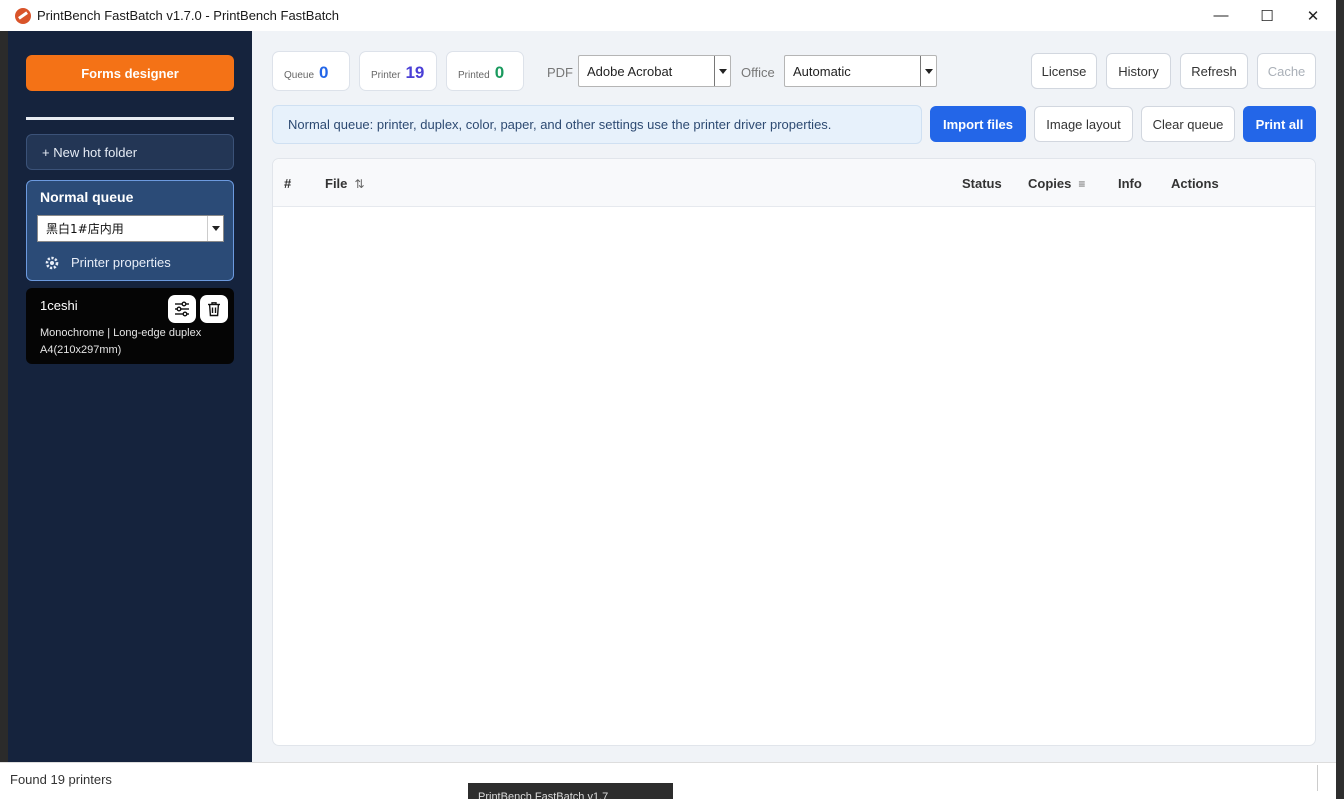 The width and height of the screenshot is (1344, 799). I want to click on office-engine-value: Automatic, so click(822, 71).